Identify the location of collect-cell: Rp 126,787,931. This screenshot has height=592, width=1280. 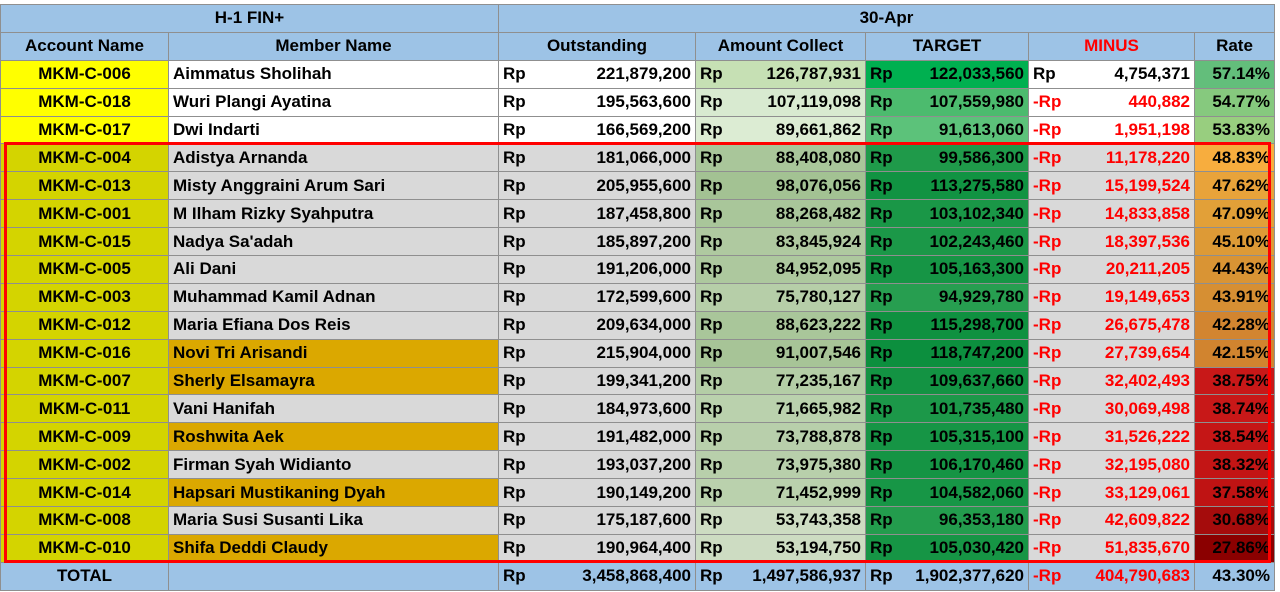
(780, 74).